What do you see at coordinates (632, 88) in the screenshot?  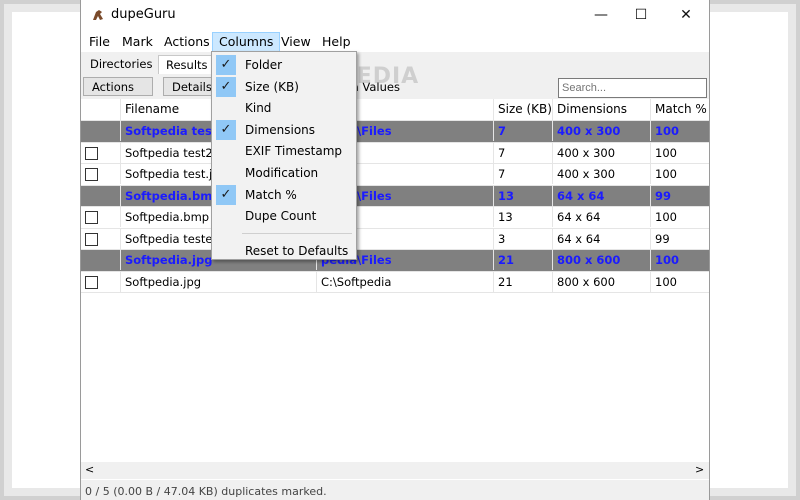 I see `search-input` at bounding box center [632, 88].